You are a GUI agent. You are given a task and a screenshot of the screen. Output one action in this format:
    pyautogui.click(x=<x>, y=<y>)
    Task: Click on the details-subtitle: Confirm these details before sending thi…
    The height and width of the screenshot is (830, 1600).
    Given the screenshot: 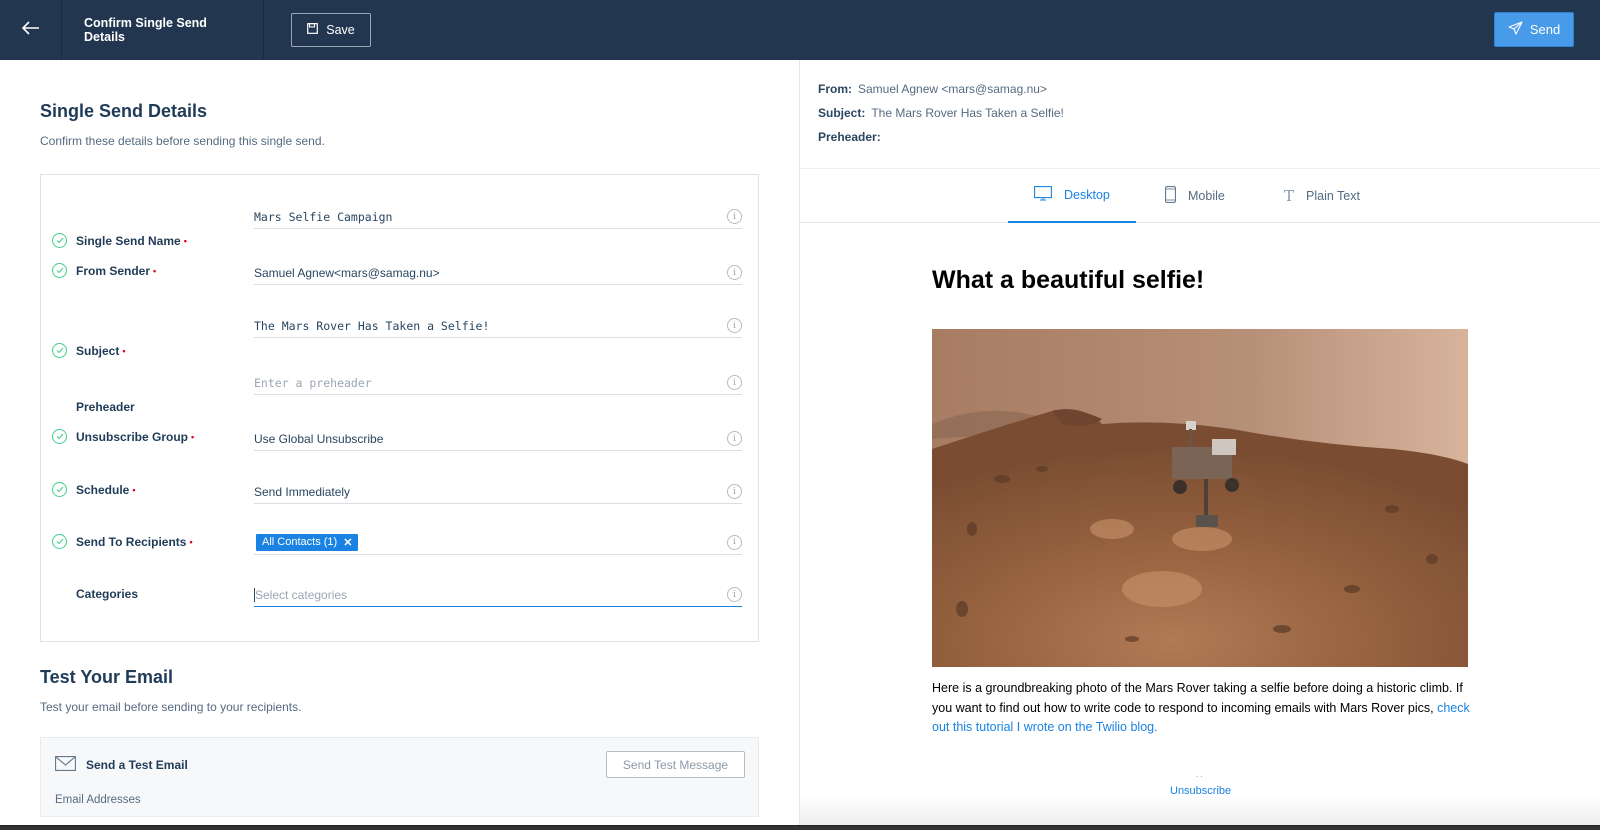 What is the action you would take?
    pyautogui.click(x=182, y=141)
    